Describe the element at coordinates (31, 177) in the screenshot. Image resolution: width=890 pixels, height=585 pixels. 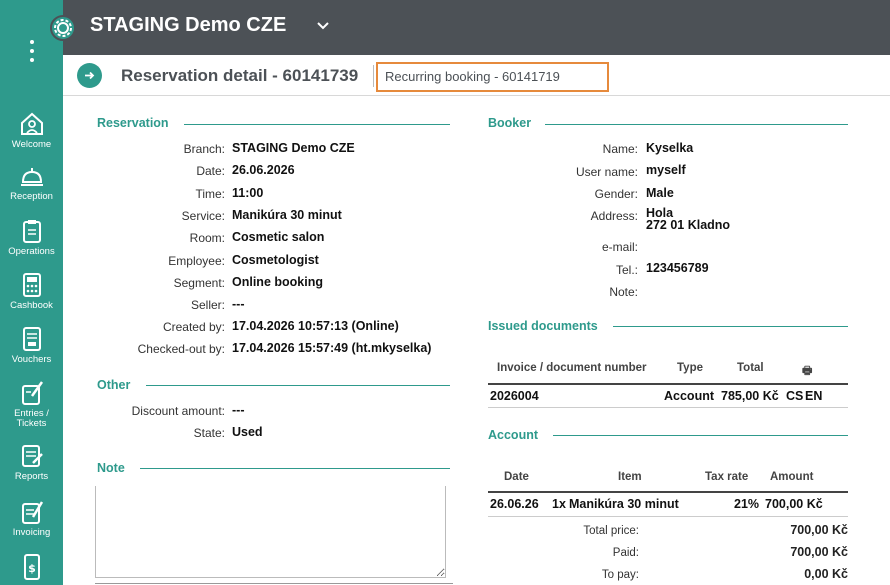
I see `reception-bell-icon` at that location.